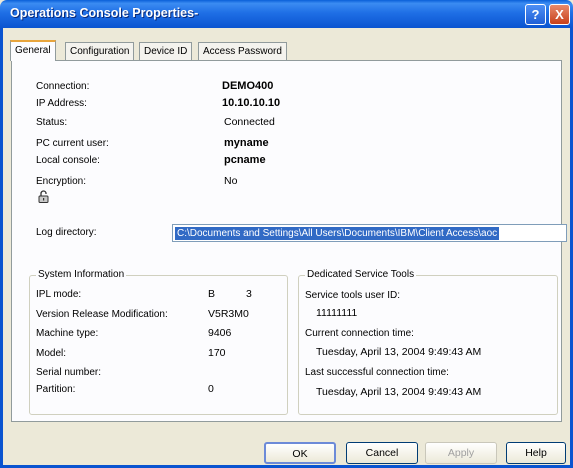 The image size is (573, 468). I want to click on pc-current-user-value: myname, so click(246, 143).